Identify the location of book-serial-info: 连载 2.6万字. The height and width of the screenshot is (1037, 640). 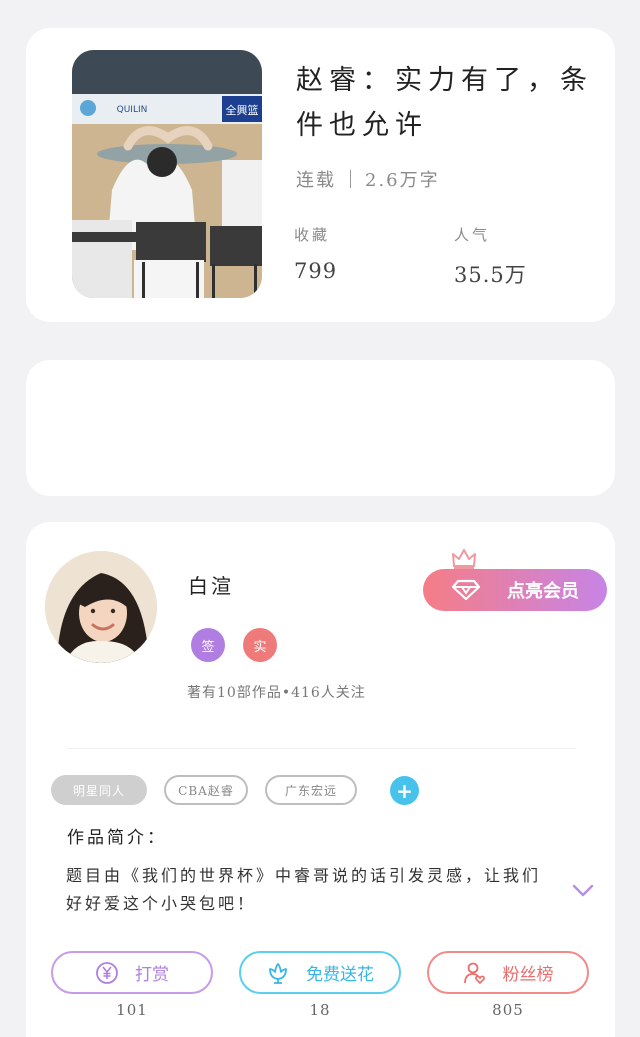
(368, 179).